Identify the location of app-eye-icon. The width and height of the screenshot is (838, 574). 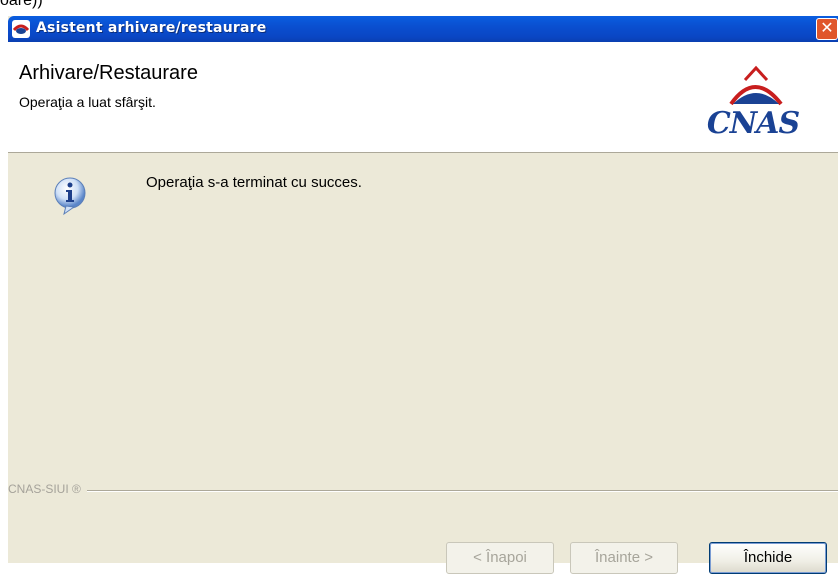
(21, 29).